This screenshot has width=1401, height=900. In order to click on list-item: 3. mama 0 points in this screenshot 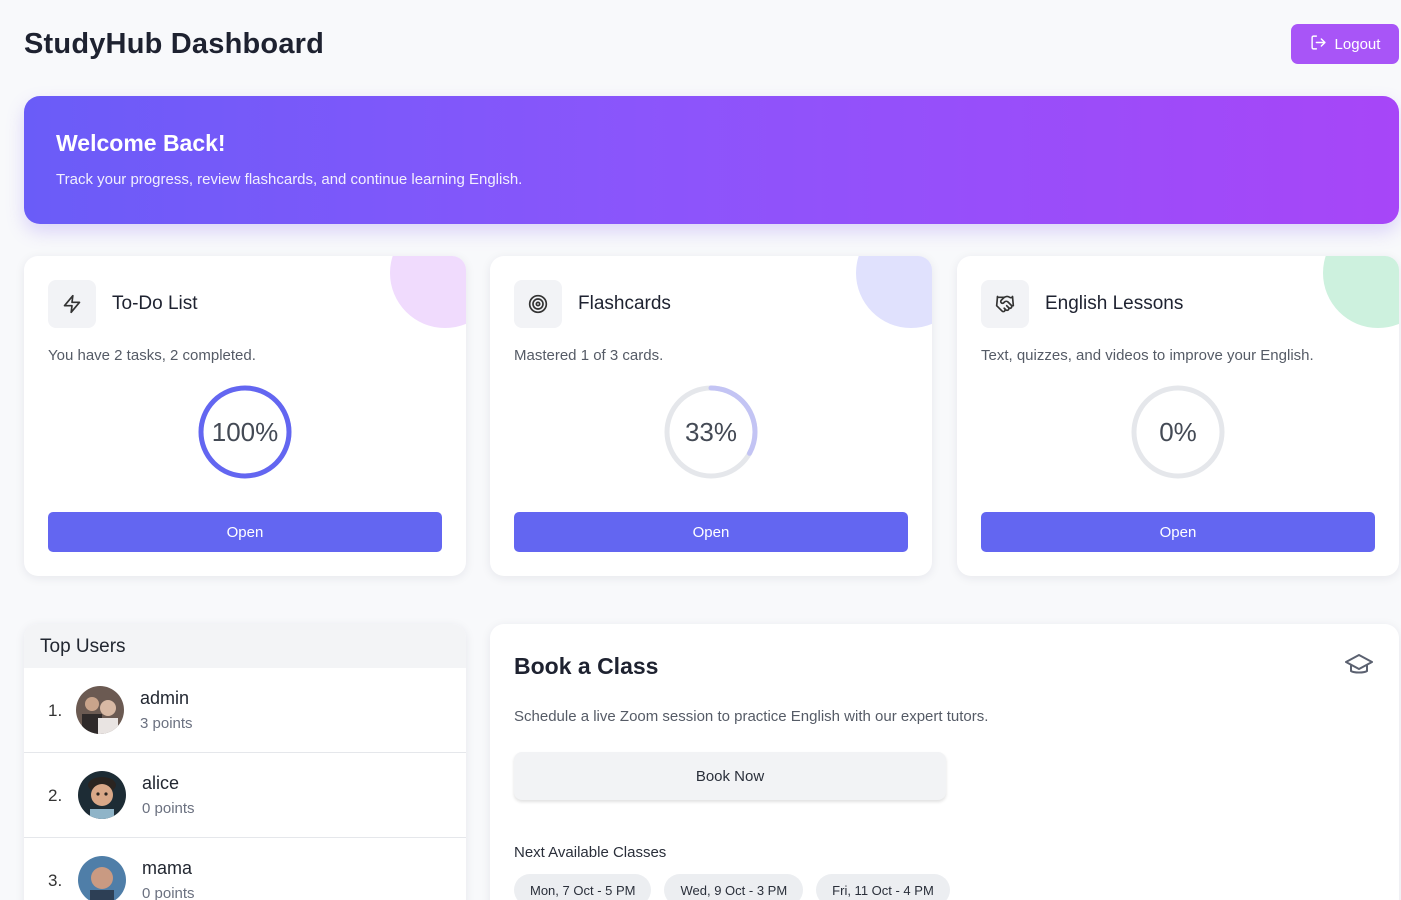, I will do `click(245, 869)`.